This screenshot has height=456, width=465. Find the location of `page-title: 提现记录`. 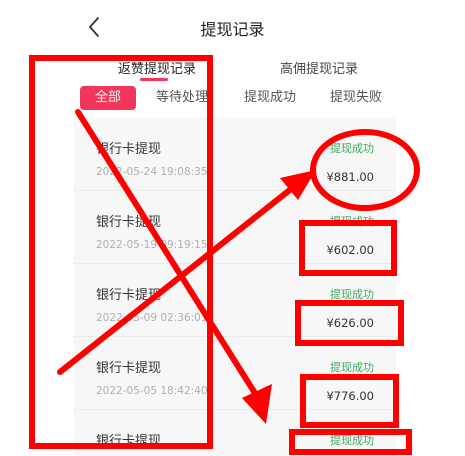

page-title: 提现记录 is located at coordinates (232, 29).